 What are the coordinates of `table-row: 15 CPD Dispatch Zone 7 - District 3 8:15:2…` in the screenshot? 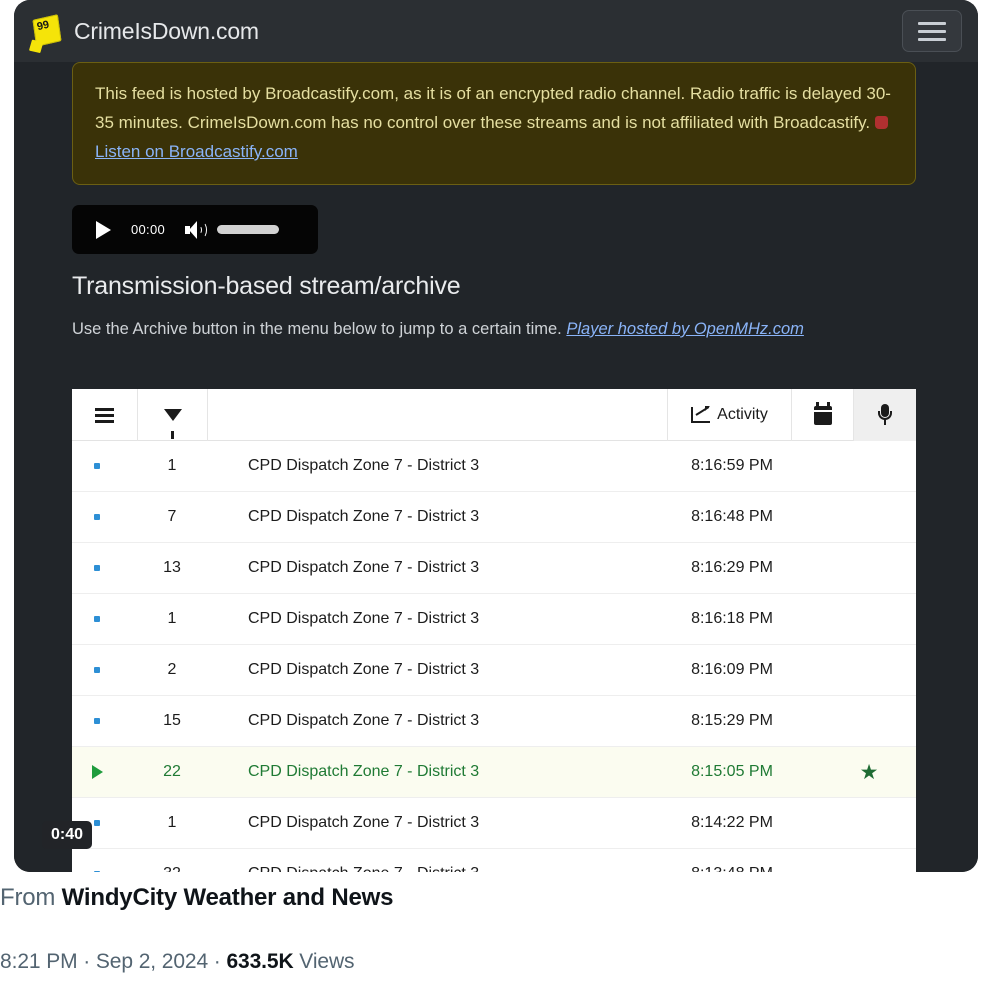 It's located at (494, 721).